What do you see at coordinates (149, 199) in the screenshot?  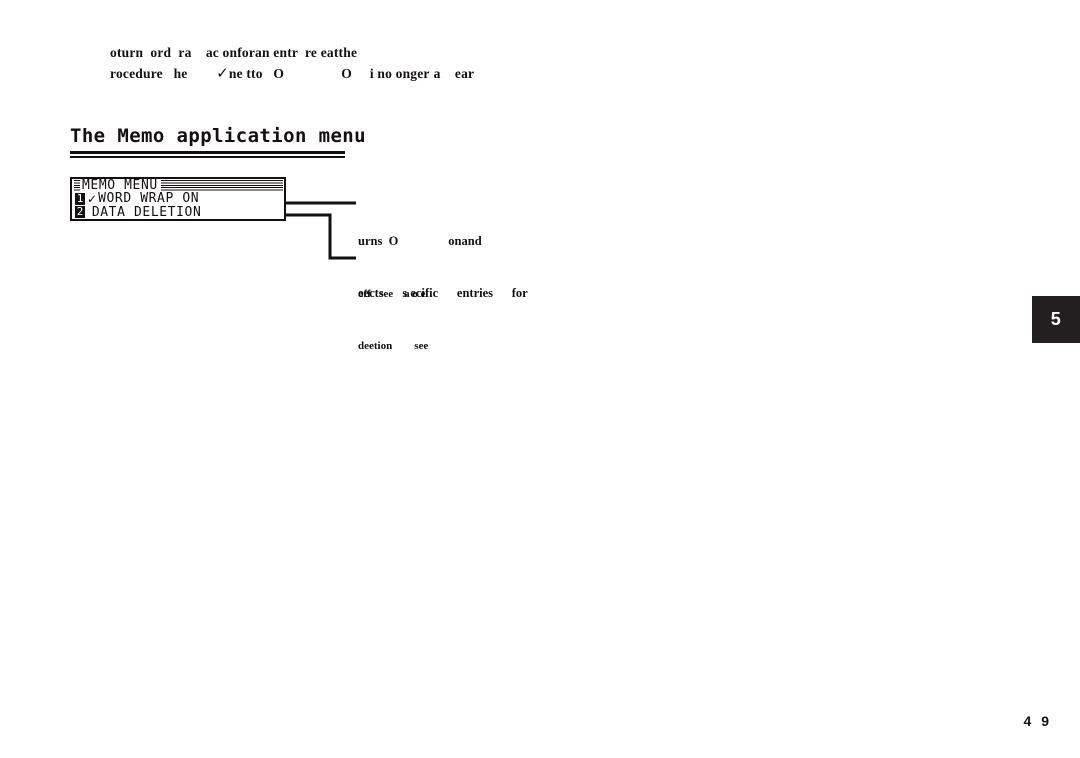 I see `menu-item-label-word-wrap: WORD WRAP ON` at bounding box center [149, 199].